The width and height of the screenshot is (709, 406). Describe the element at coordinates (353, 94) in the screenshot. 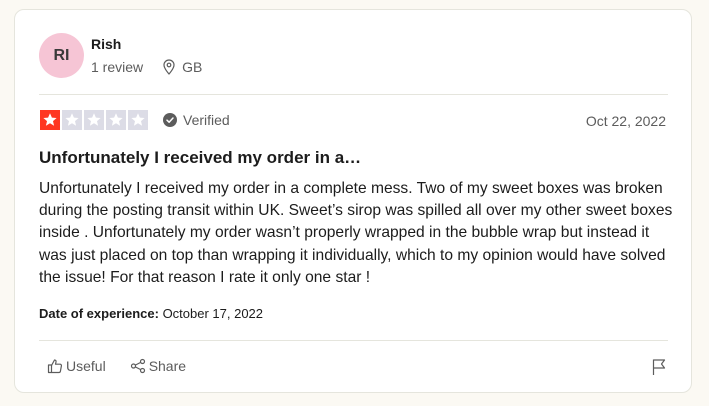

I see `header-divider` at that location.